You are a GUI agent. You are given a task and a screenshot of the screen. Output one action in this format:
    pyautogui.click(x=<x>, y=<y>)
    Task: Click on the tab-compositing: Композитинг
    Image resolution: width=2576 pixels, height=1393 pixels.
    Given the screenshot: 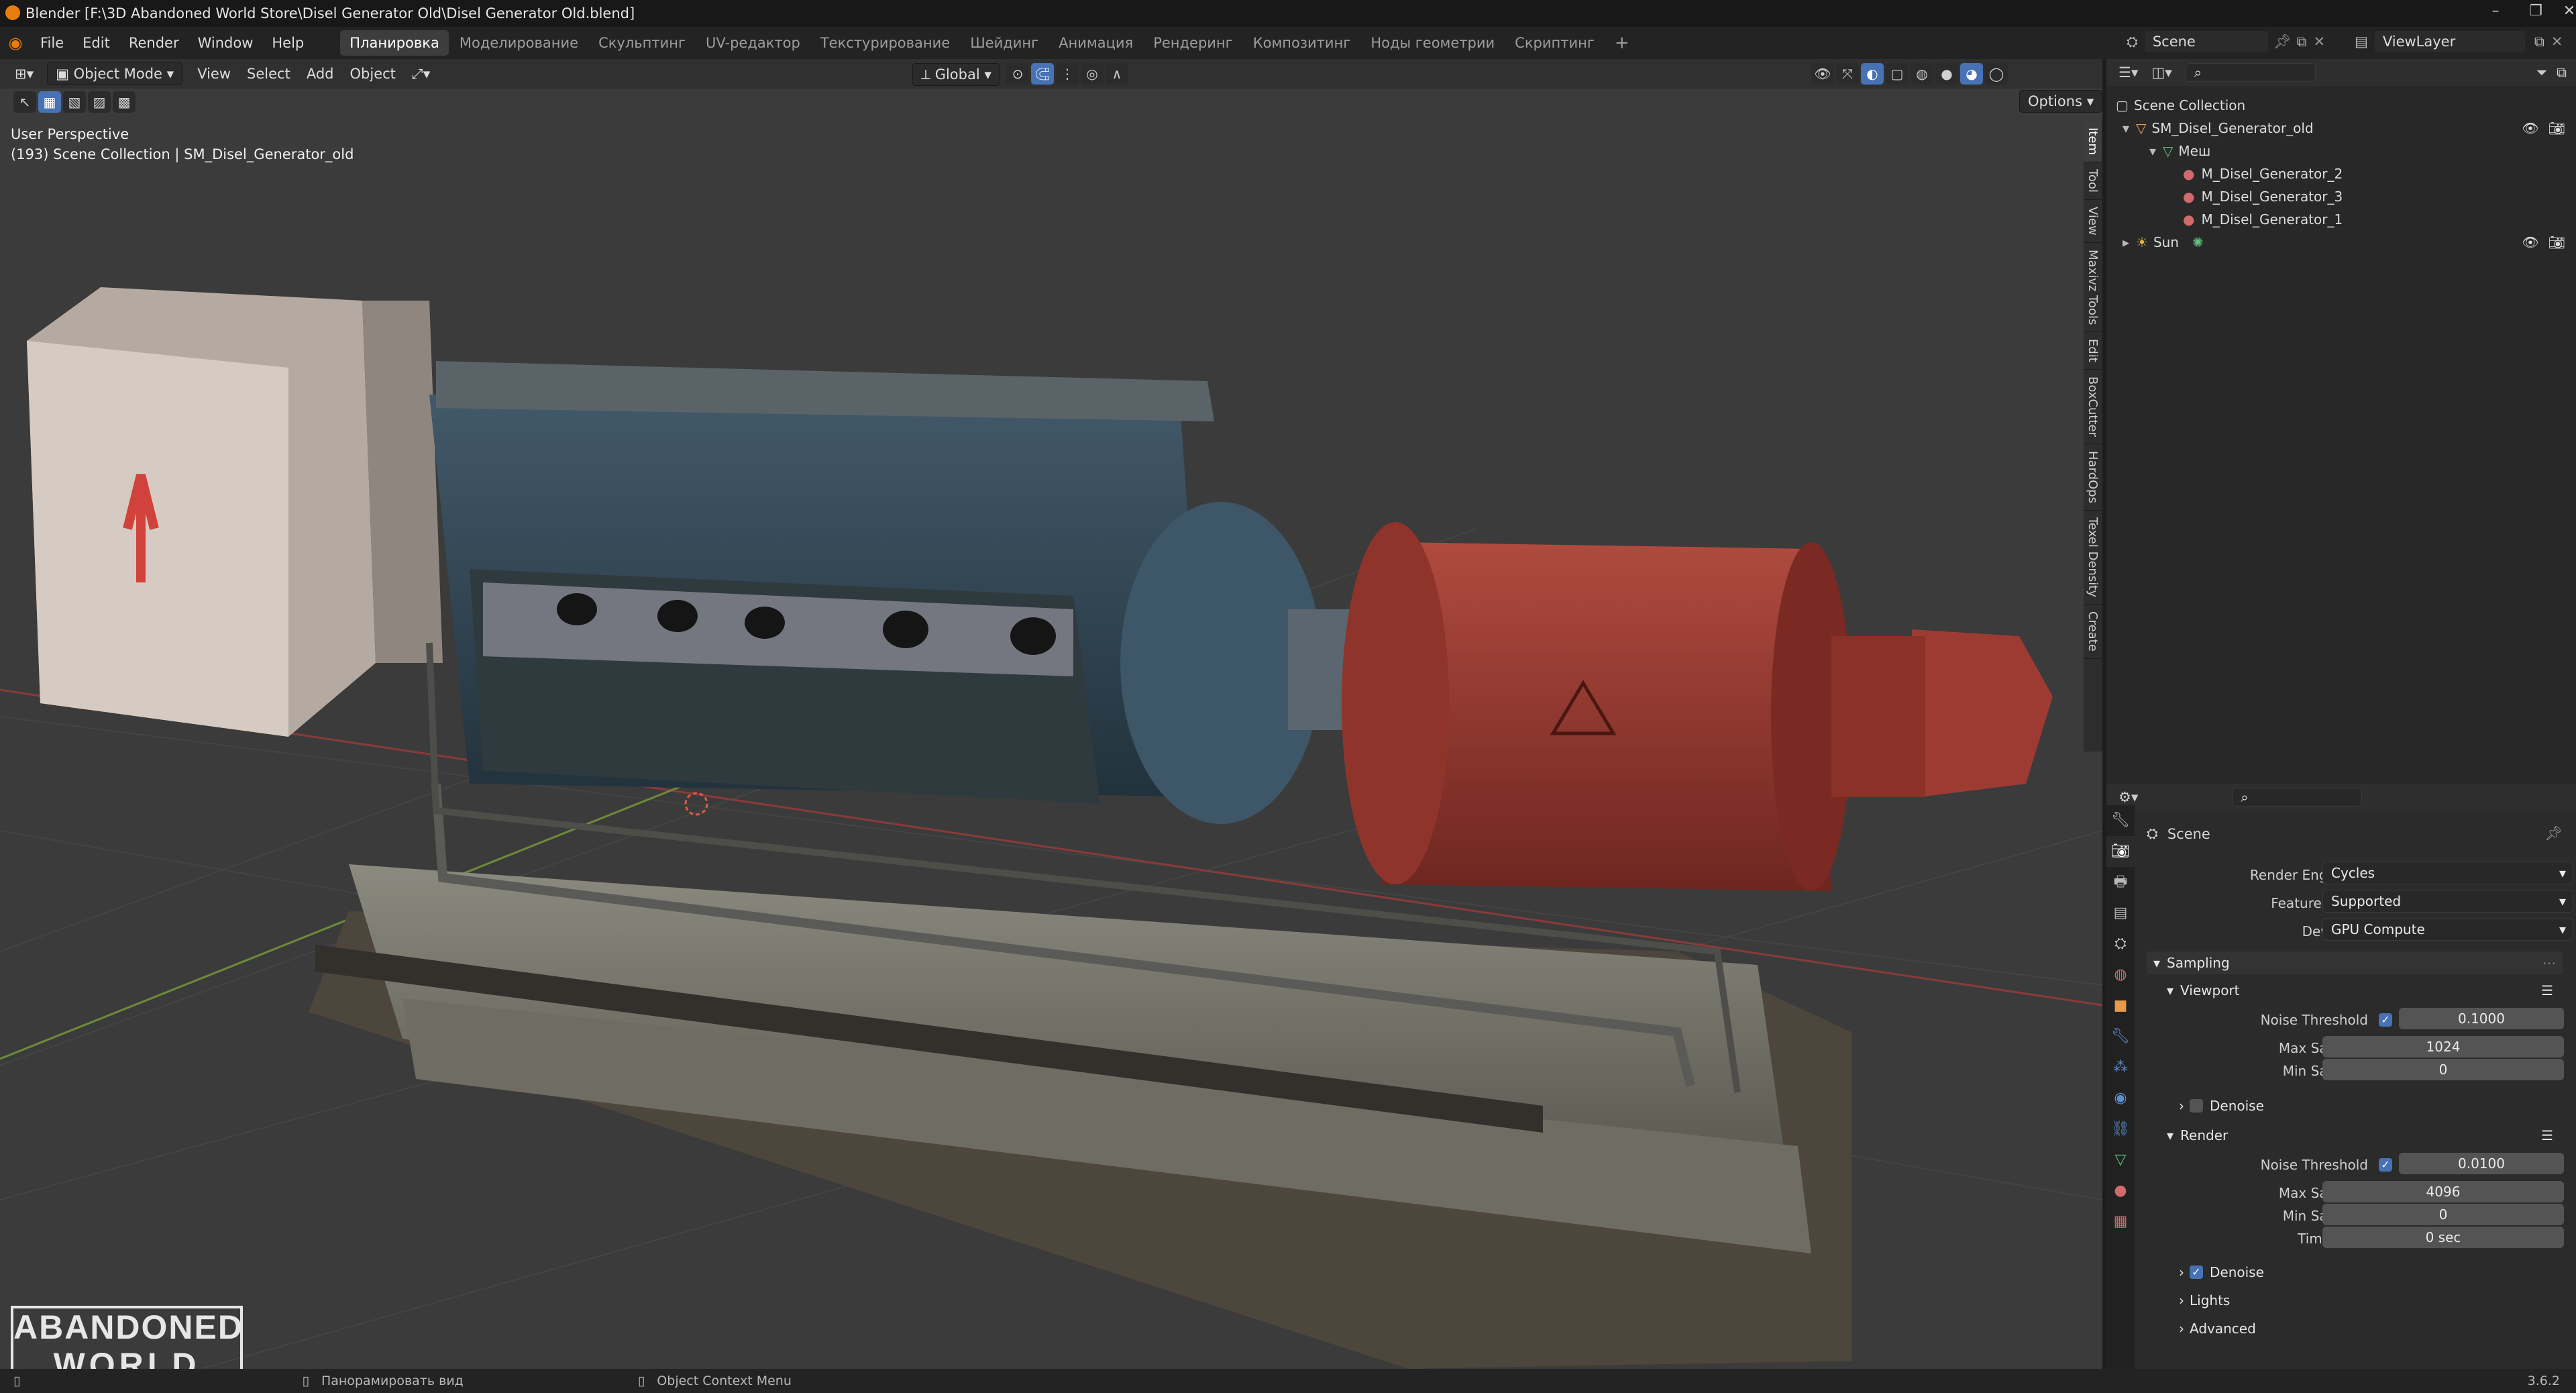 What is the action you would take?
    pyautogui.click(x=1302, y=43)
    